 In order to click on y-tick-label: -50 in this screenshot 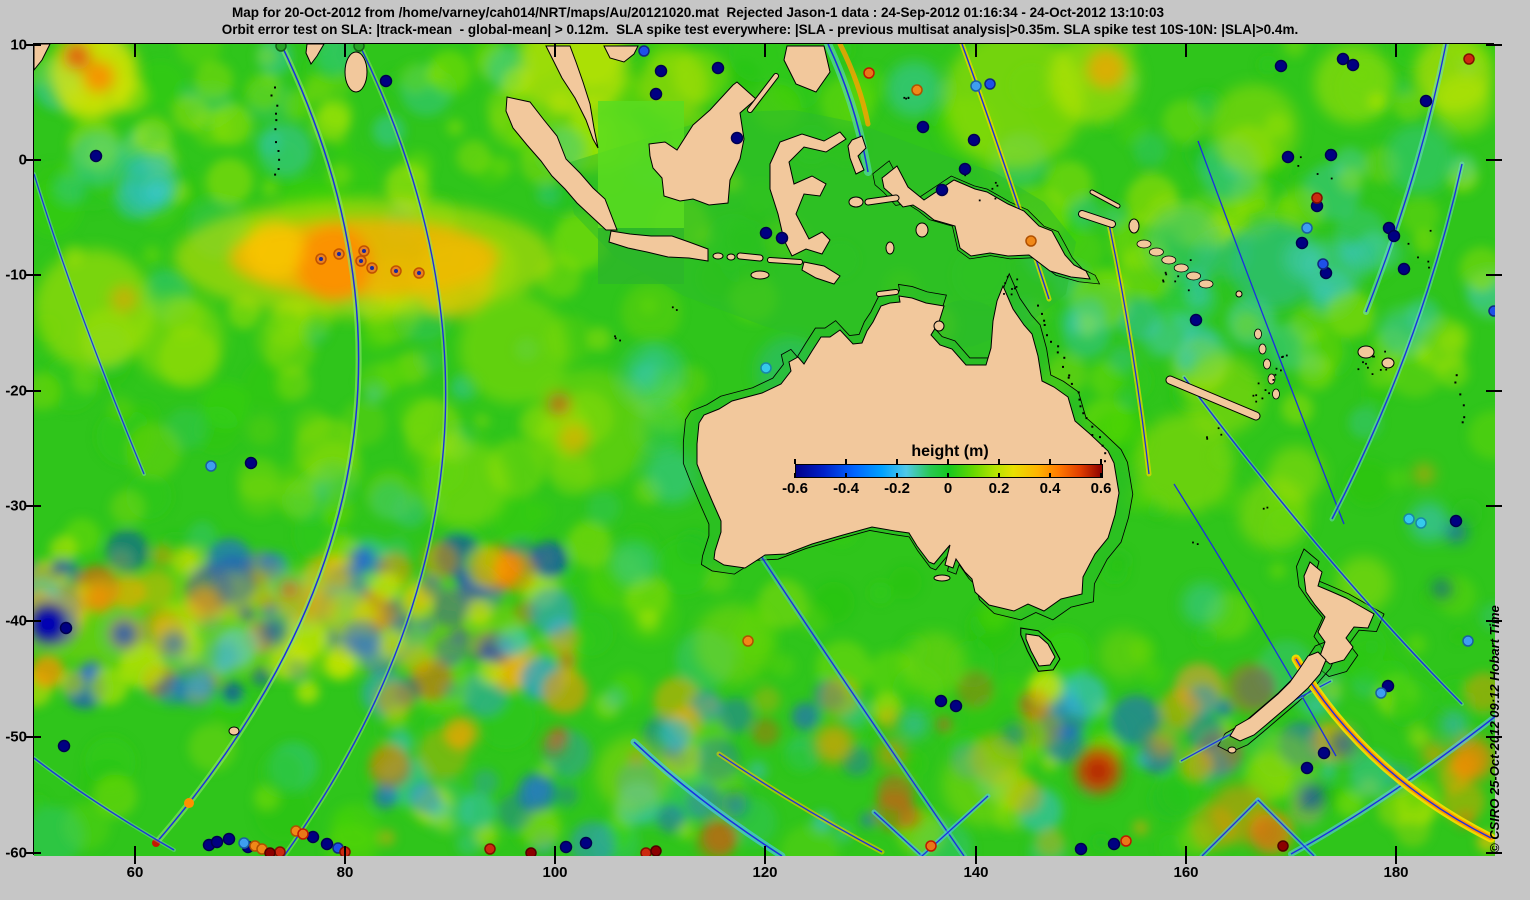, I will do `click(16, 737)`.